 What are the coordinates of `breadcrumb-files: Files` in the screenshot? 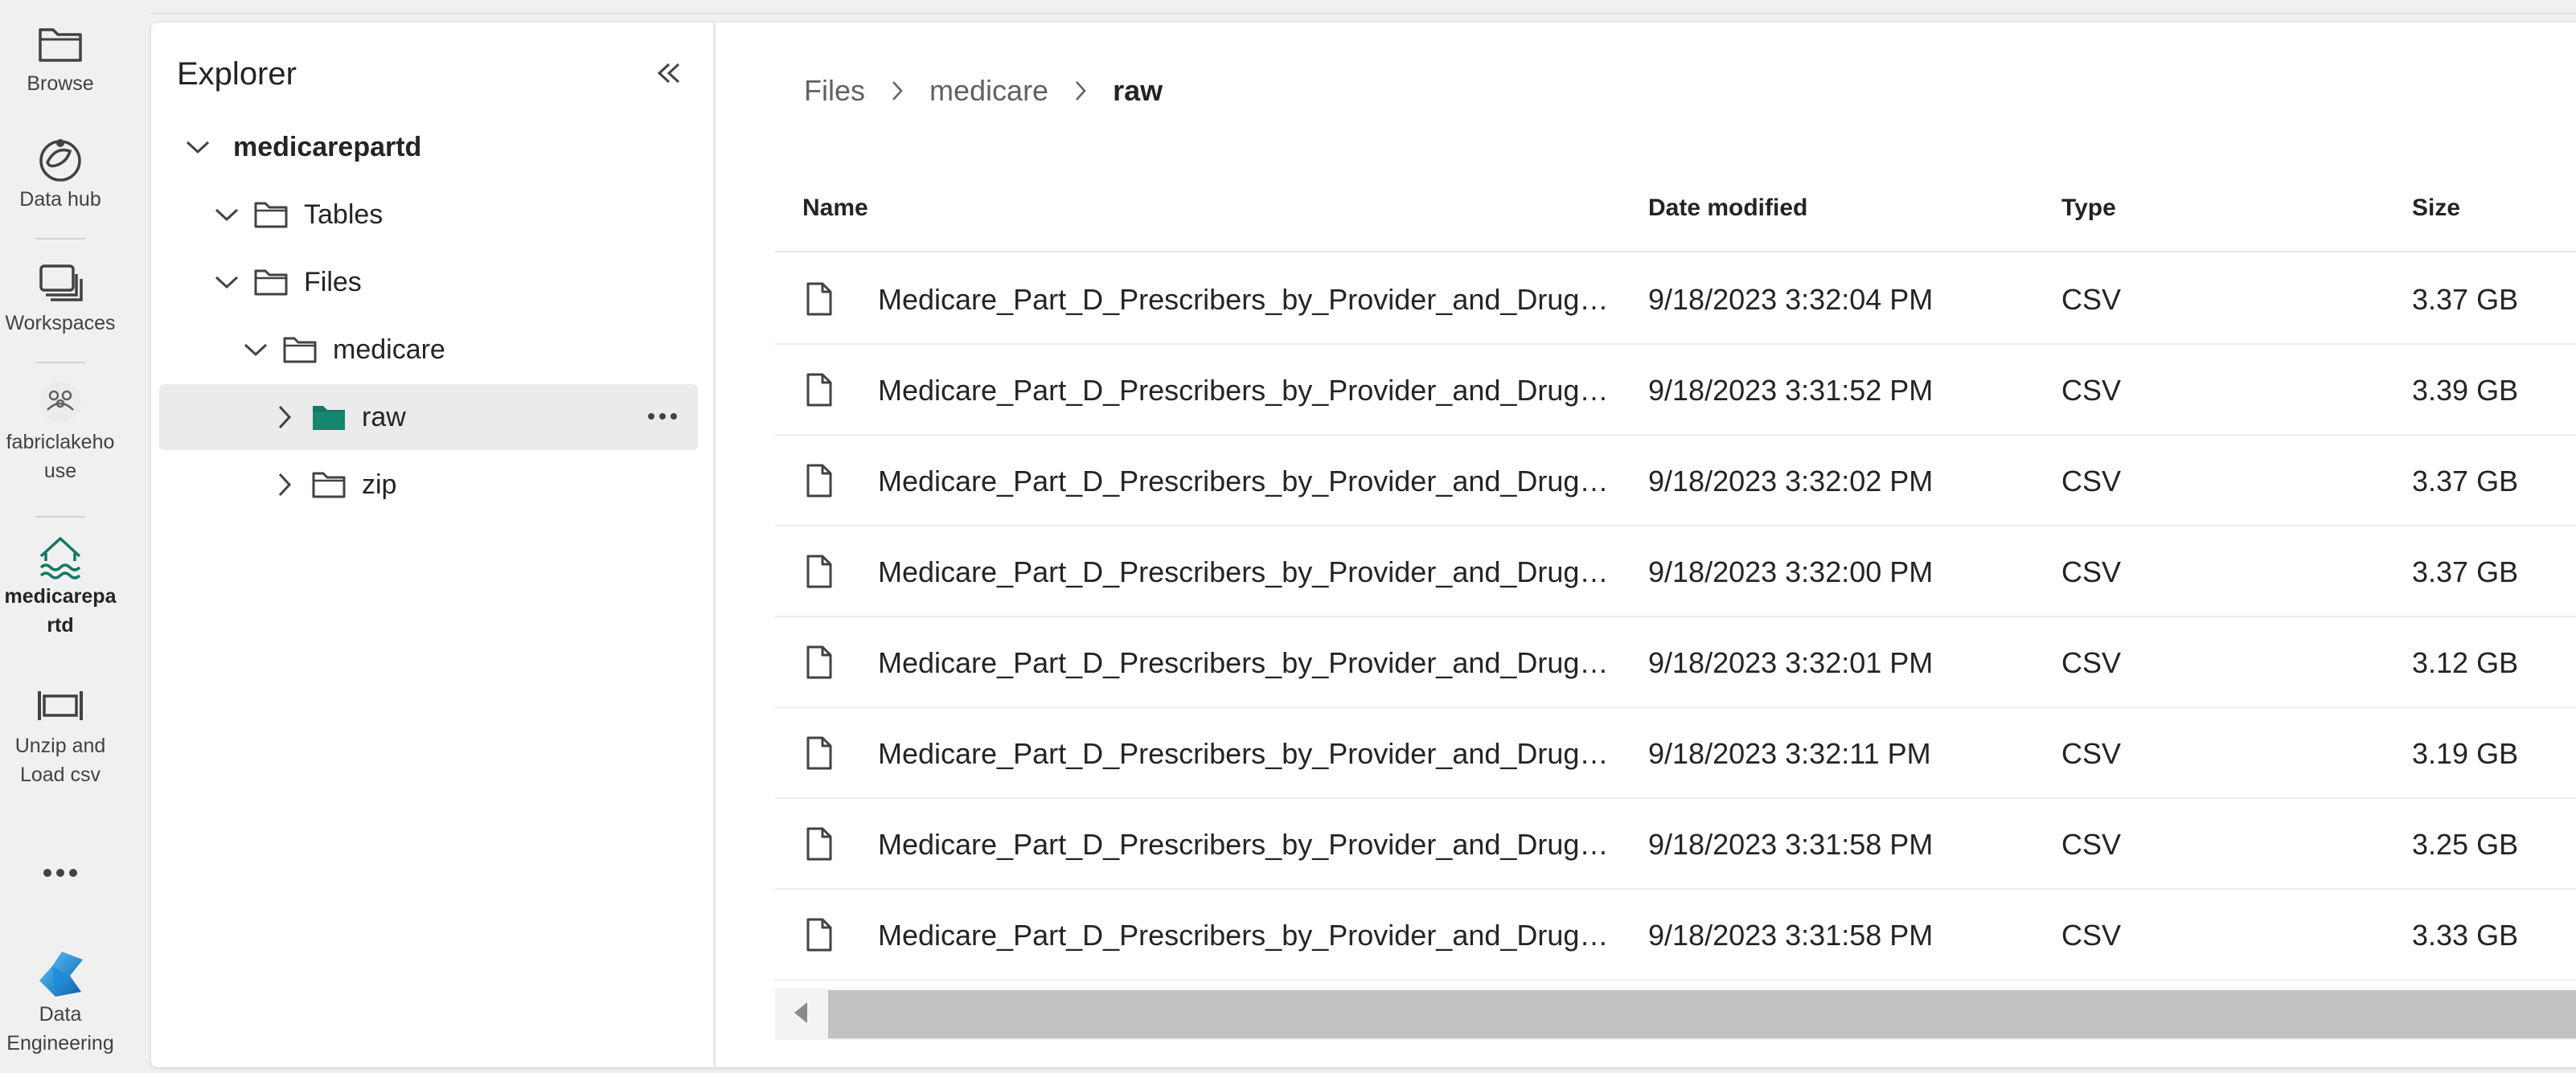 It's located at (835, 91).